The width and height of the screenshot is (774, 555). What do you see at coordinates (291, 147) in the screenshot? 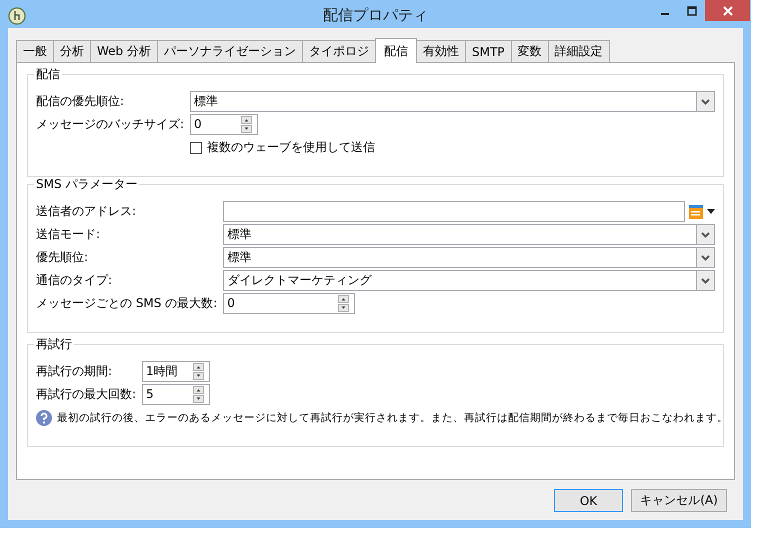
I see `checkbox-label: 複数のウェーブを使用して送信` at bounding box center [291, 147].